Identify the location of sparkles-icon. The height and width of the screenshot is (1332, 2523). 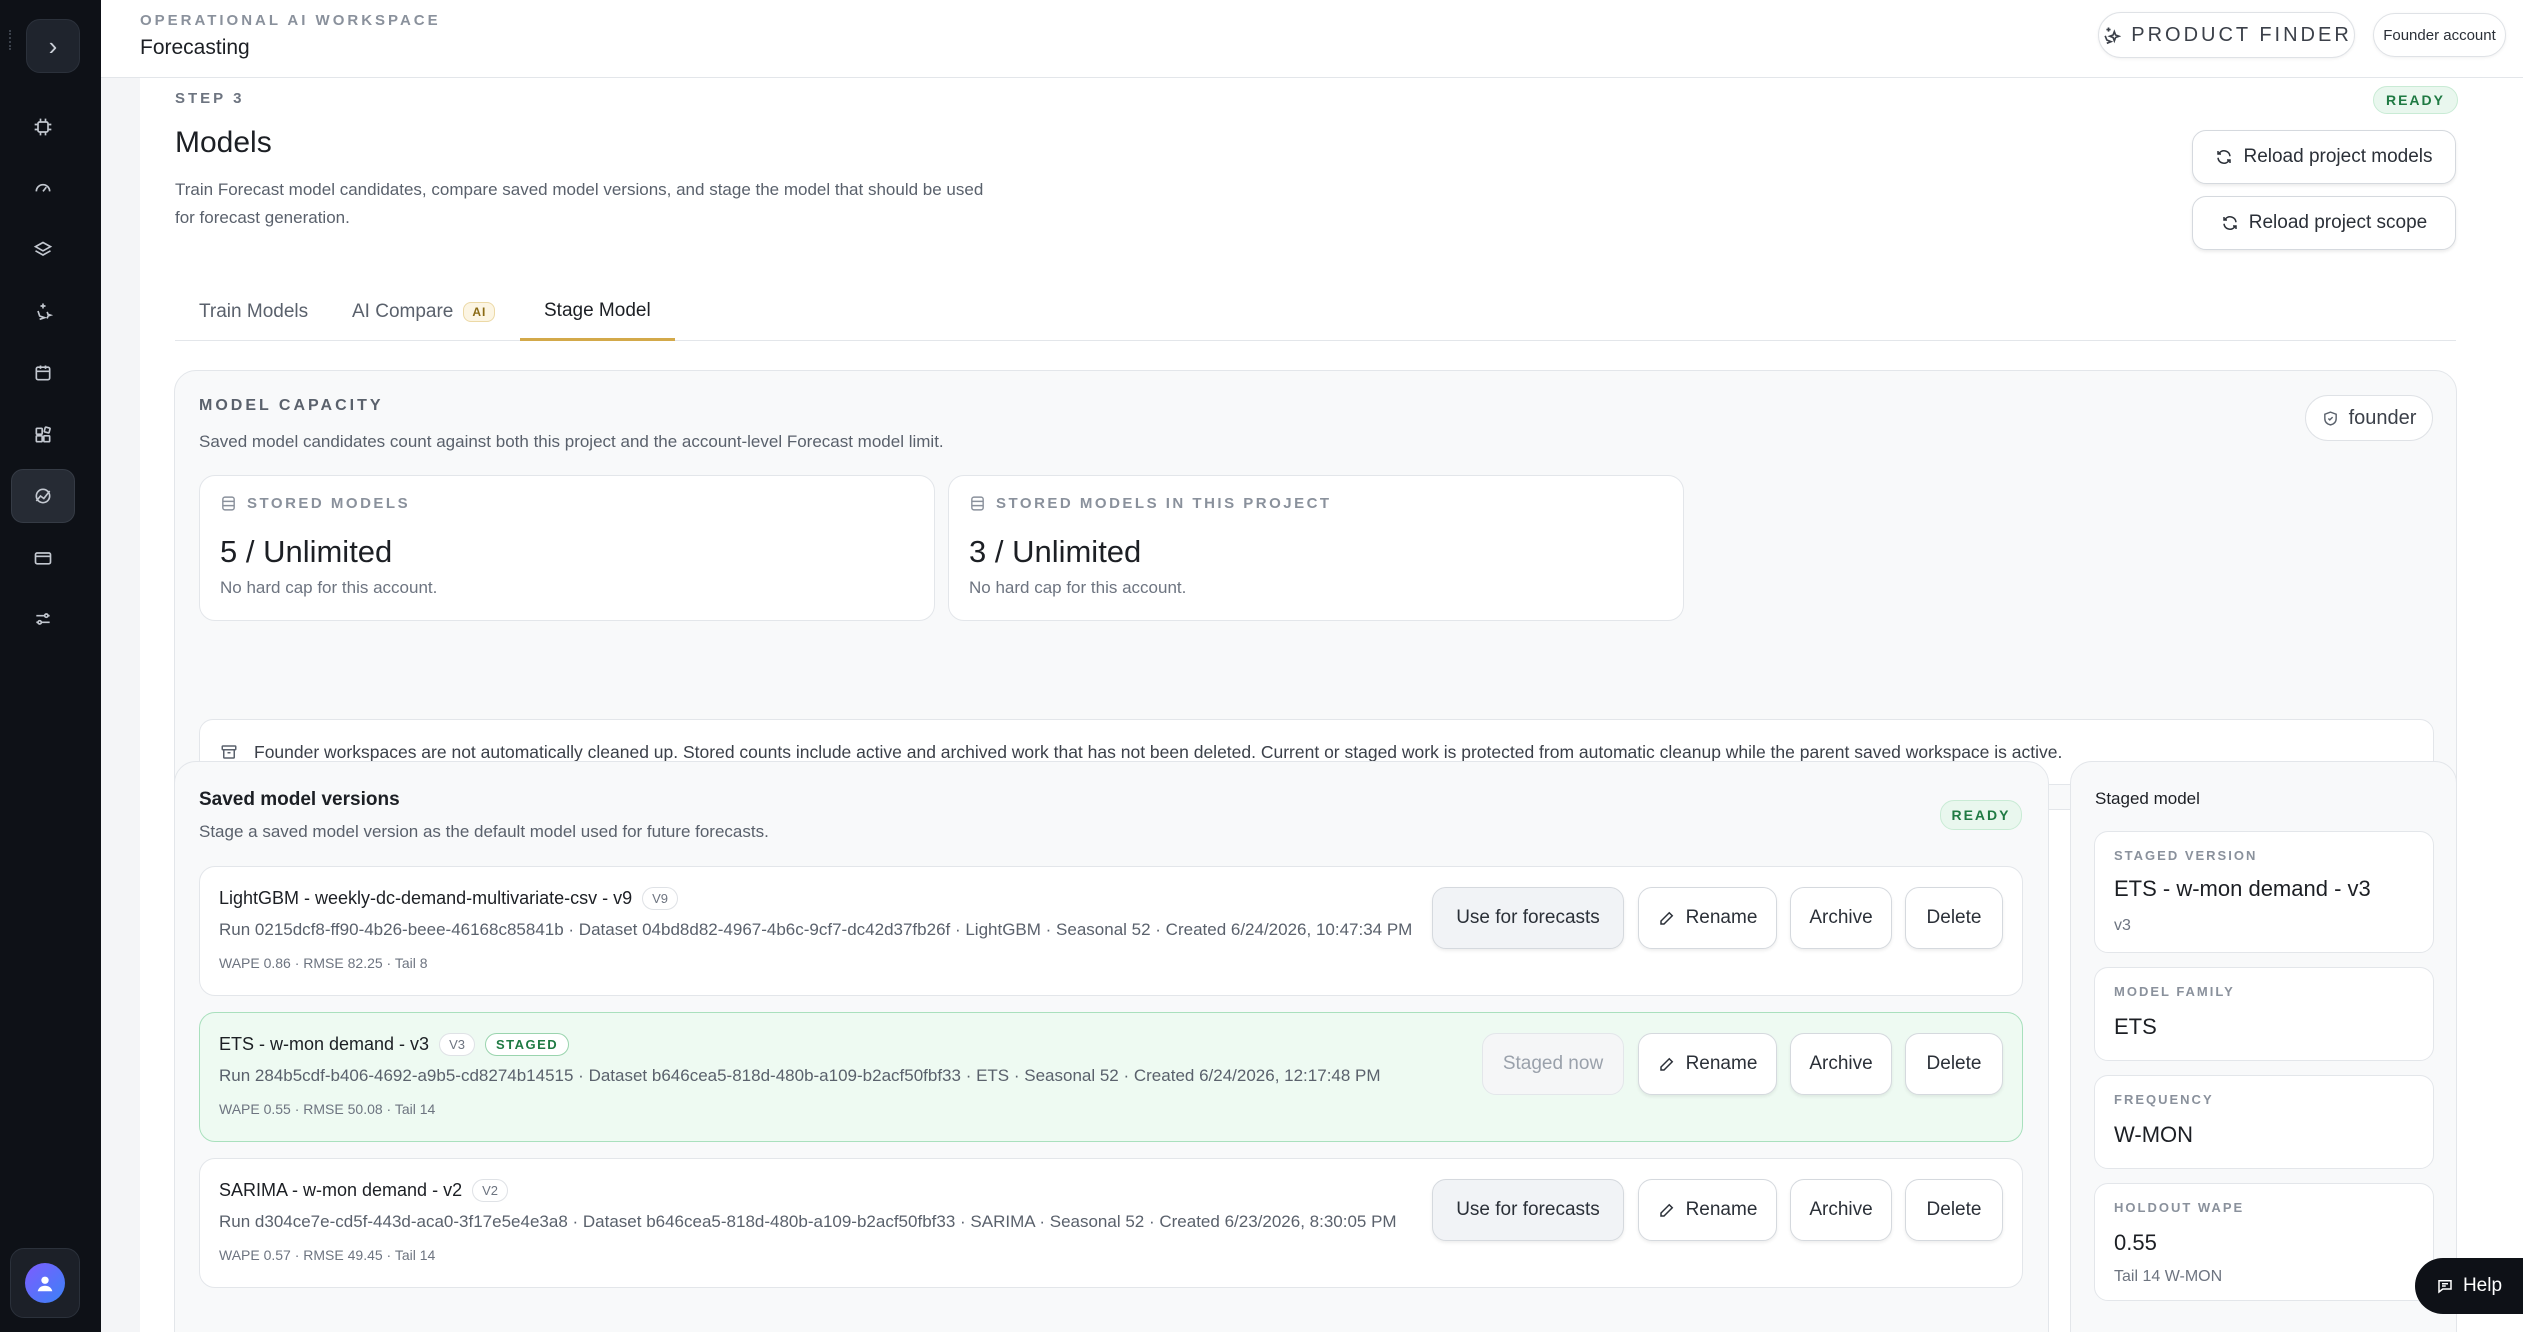
(45, 312).